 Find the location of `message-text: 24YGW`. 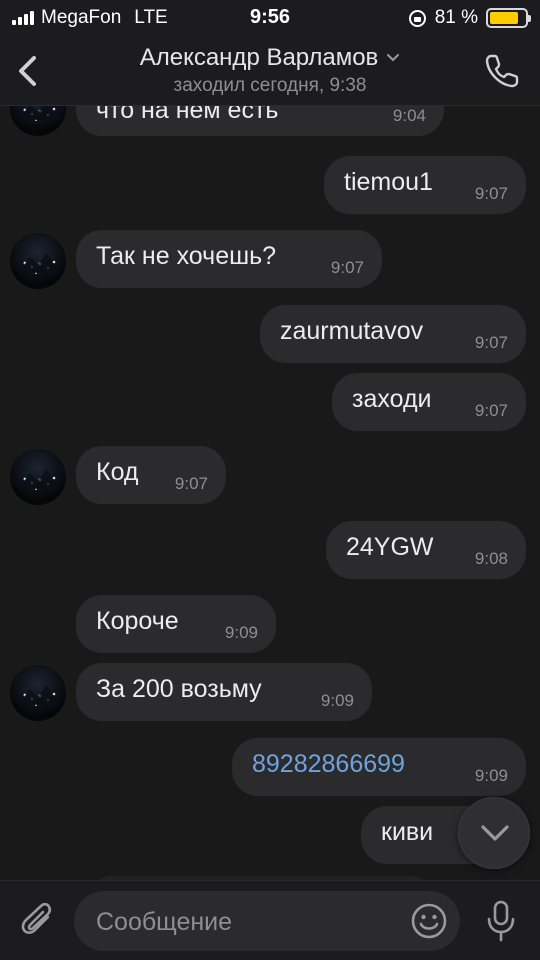

message-text: 24YGW is located at coordinates (390, 547).